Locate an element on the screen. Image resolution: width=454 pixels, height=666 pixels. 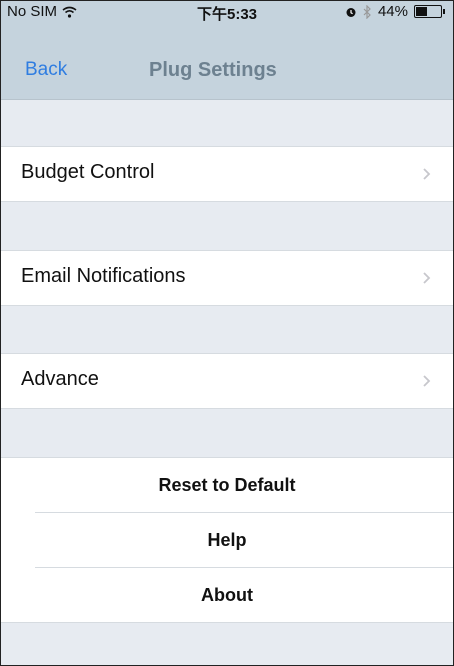
back-button: Back is located at coordinates (46, 70).